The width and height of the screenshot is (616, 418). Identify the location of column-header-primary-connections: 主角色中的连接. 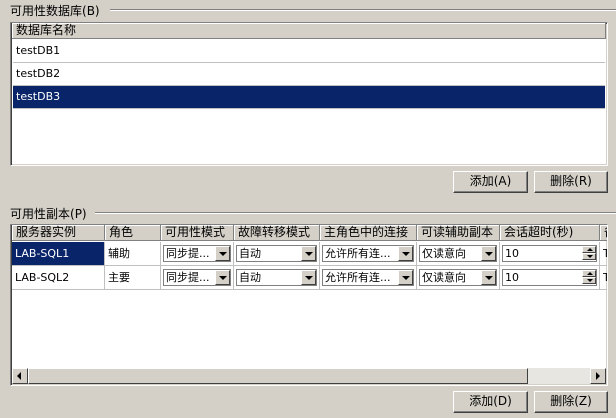
(368, 233).